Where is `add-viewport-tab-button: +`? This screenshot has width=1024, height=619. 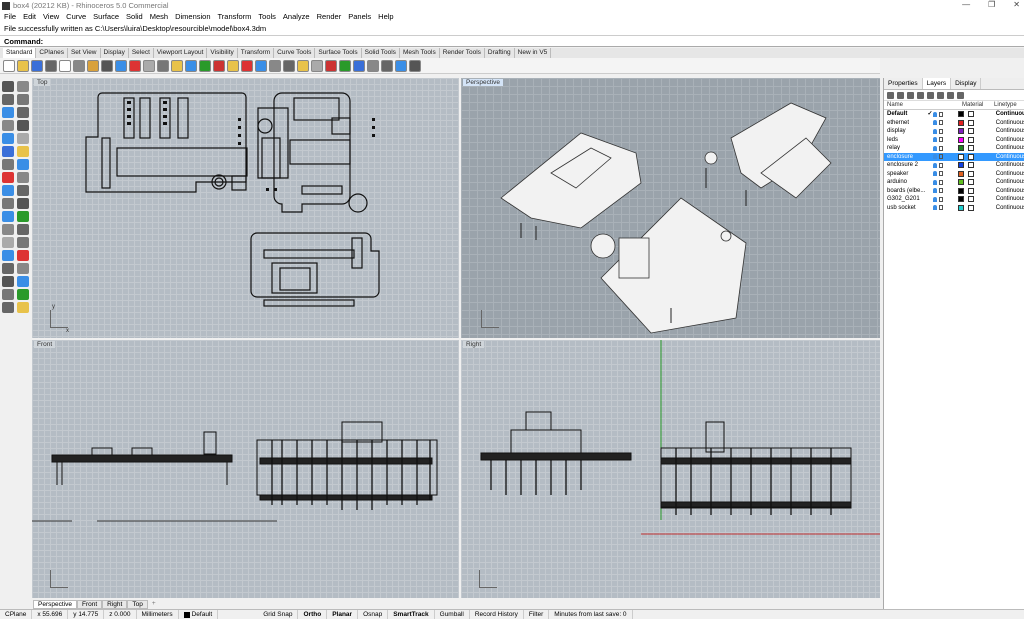
add-viewport-tab-button: + is located at coordinates (154, 604).